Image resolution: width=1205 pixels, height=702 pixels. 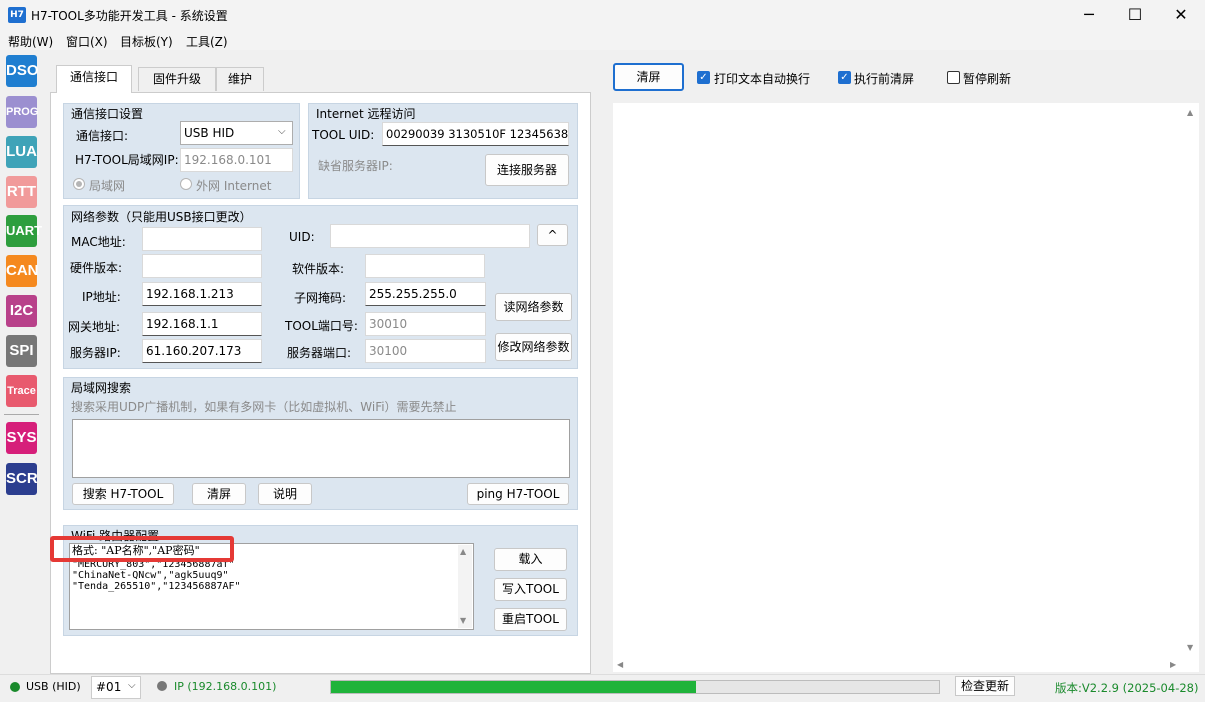 I want to click on ip-field: 192.168.1.213, so click(x=202, y=294).